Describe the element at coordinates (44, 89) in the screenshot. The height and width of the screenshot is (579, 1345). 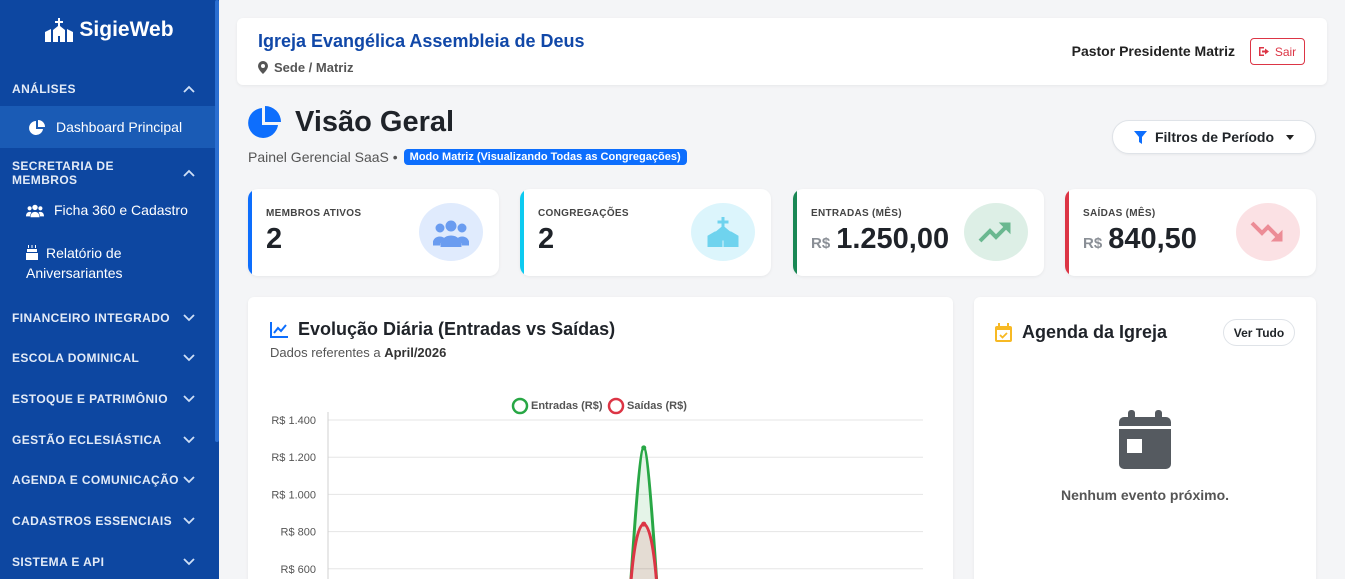
I see `section-label: ANÁLISES` at that location.